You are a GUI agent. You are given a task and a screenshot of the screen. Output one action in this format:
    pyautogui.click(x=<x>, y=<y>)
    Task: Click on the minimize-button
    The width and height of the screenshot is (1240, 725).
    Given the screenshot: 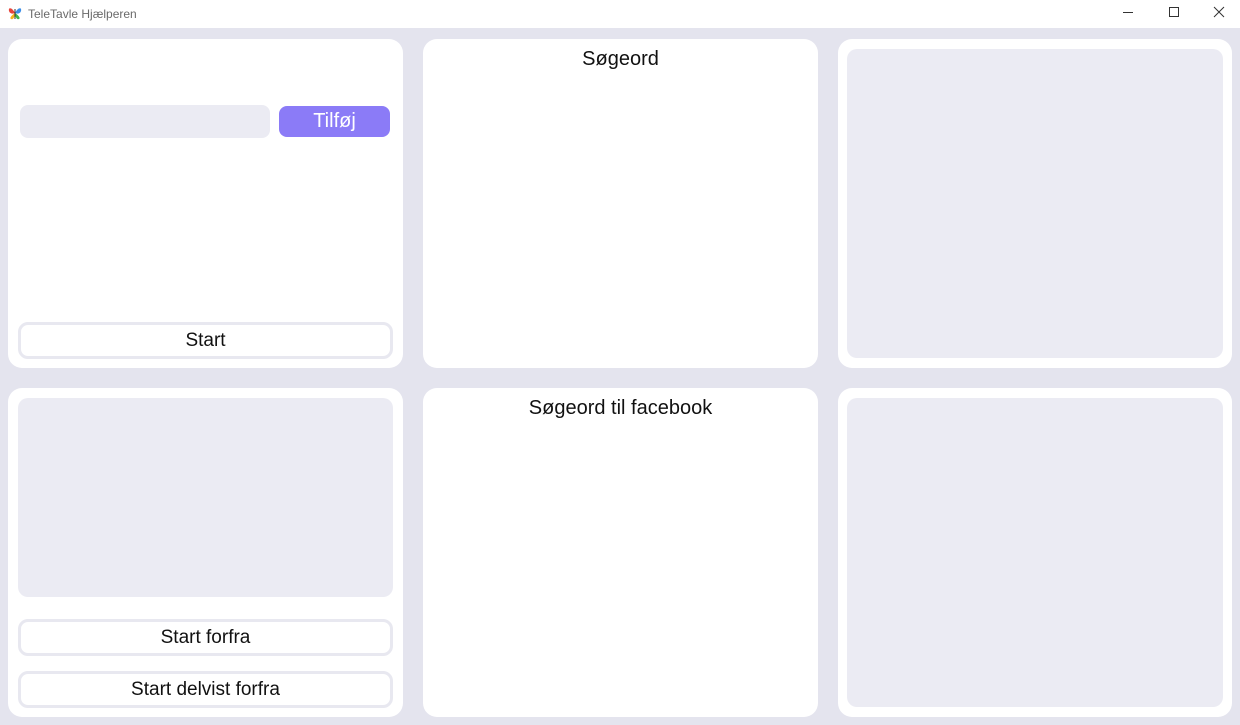 What is the action you would take?
    pyautogui.click(x=1127, y=14)
    